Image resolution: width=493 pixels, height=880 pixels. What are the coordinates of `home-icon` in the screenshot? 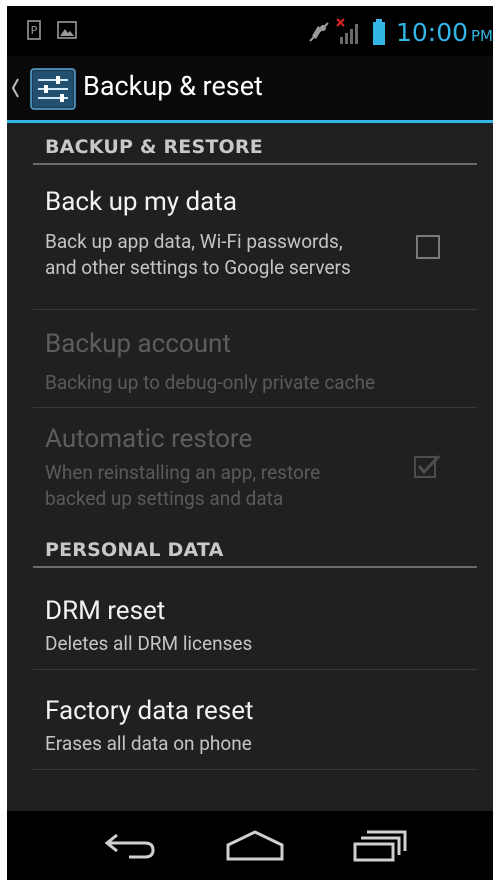 It's located at (255, 846).